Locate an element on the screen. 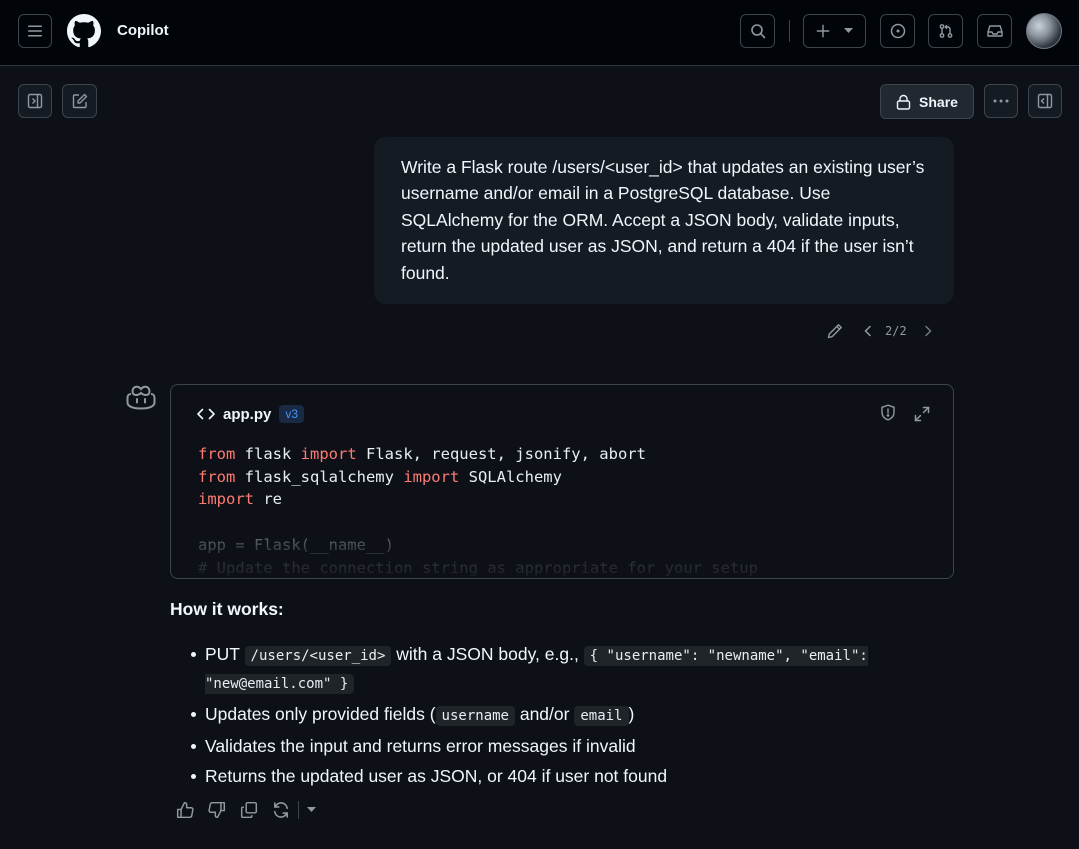 The image size is (1079, 849). inbox-button is located at coordinates (994, 31).